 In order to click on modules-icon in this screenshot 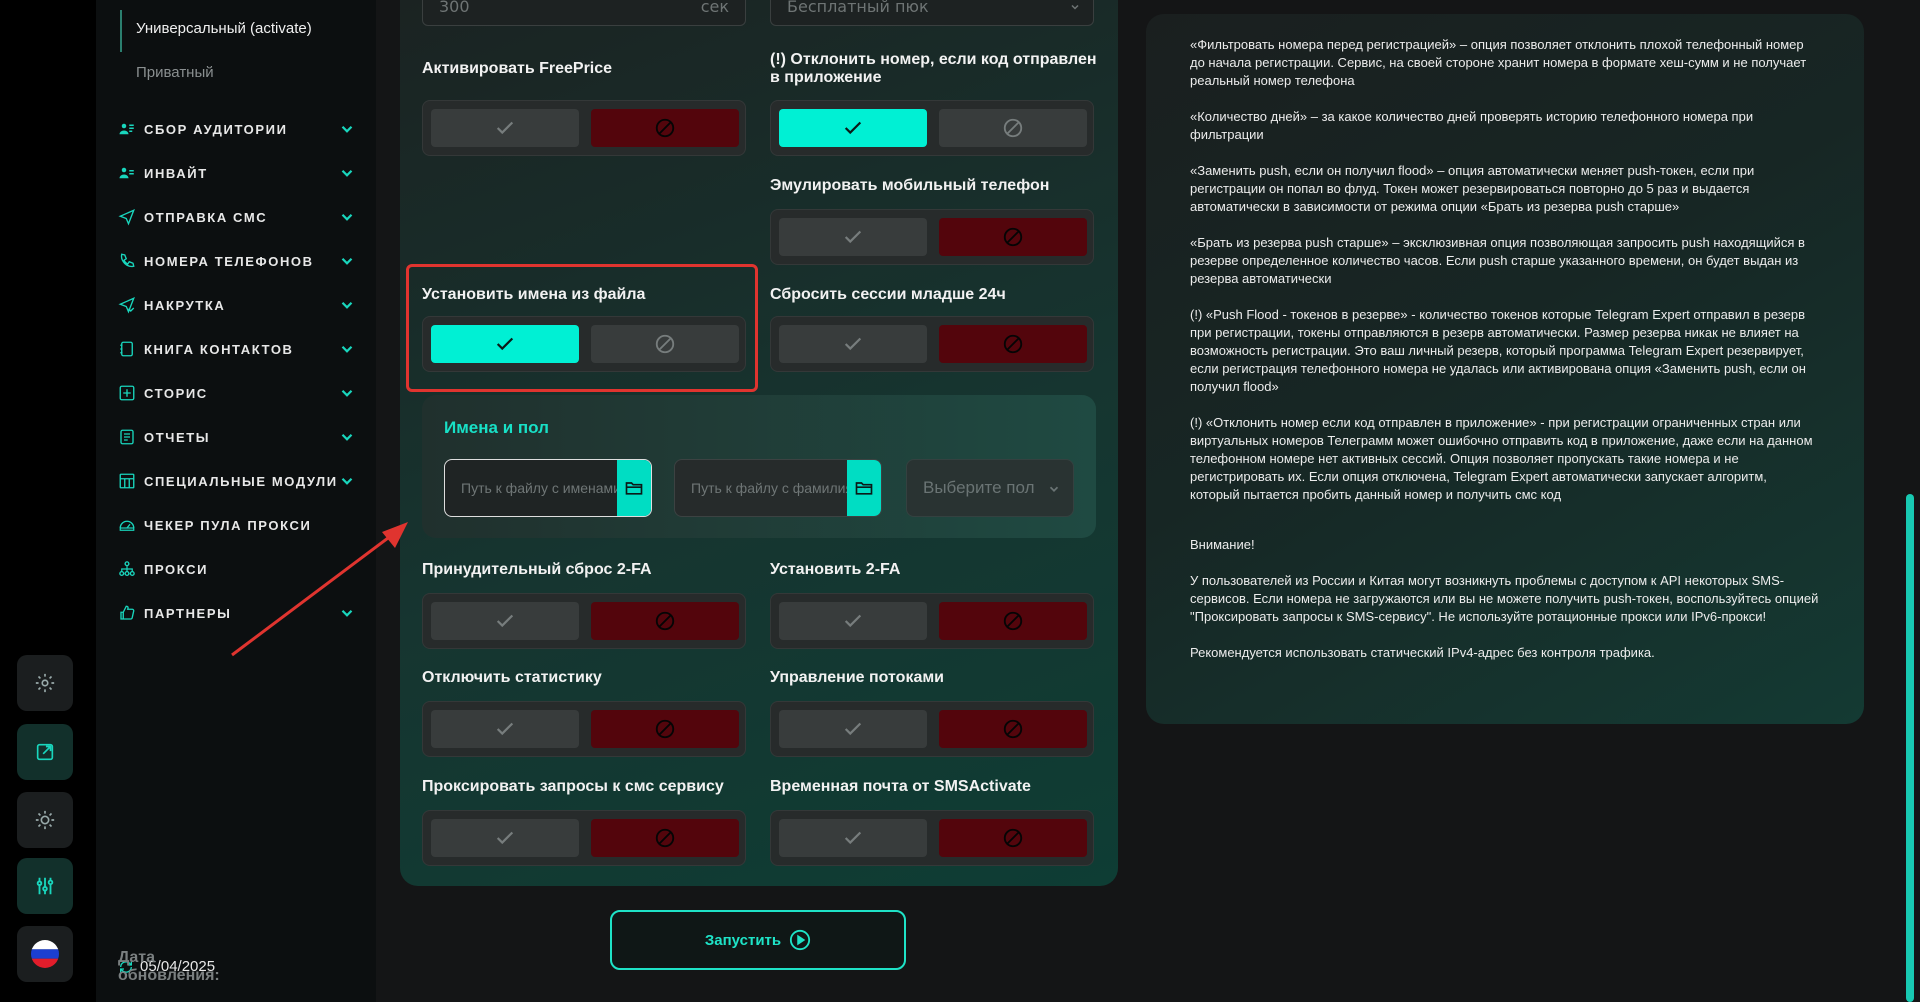, I will do `click(127, 481)`.